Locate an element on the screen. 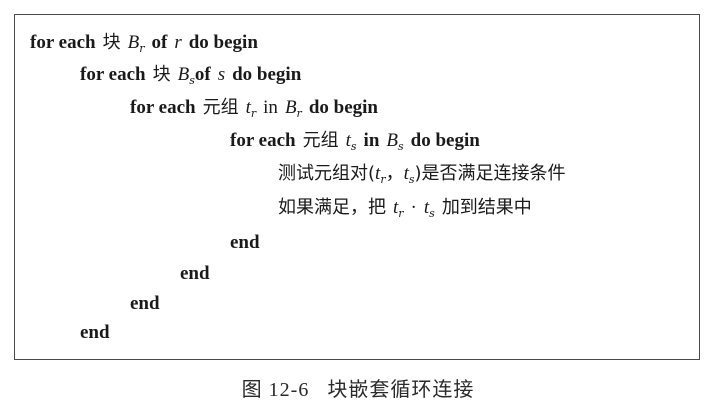 This screenshot has width=716, height=415. add-result-text: 加到结果中 is located at coordinates (486, 207).